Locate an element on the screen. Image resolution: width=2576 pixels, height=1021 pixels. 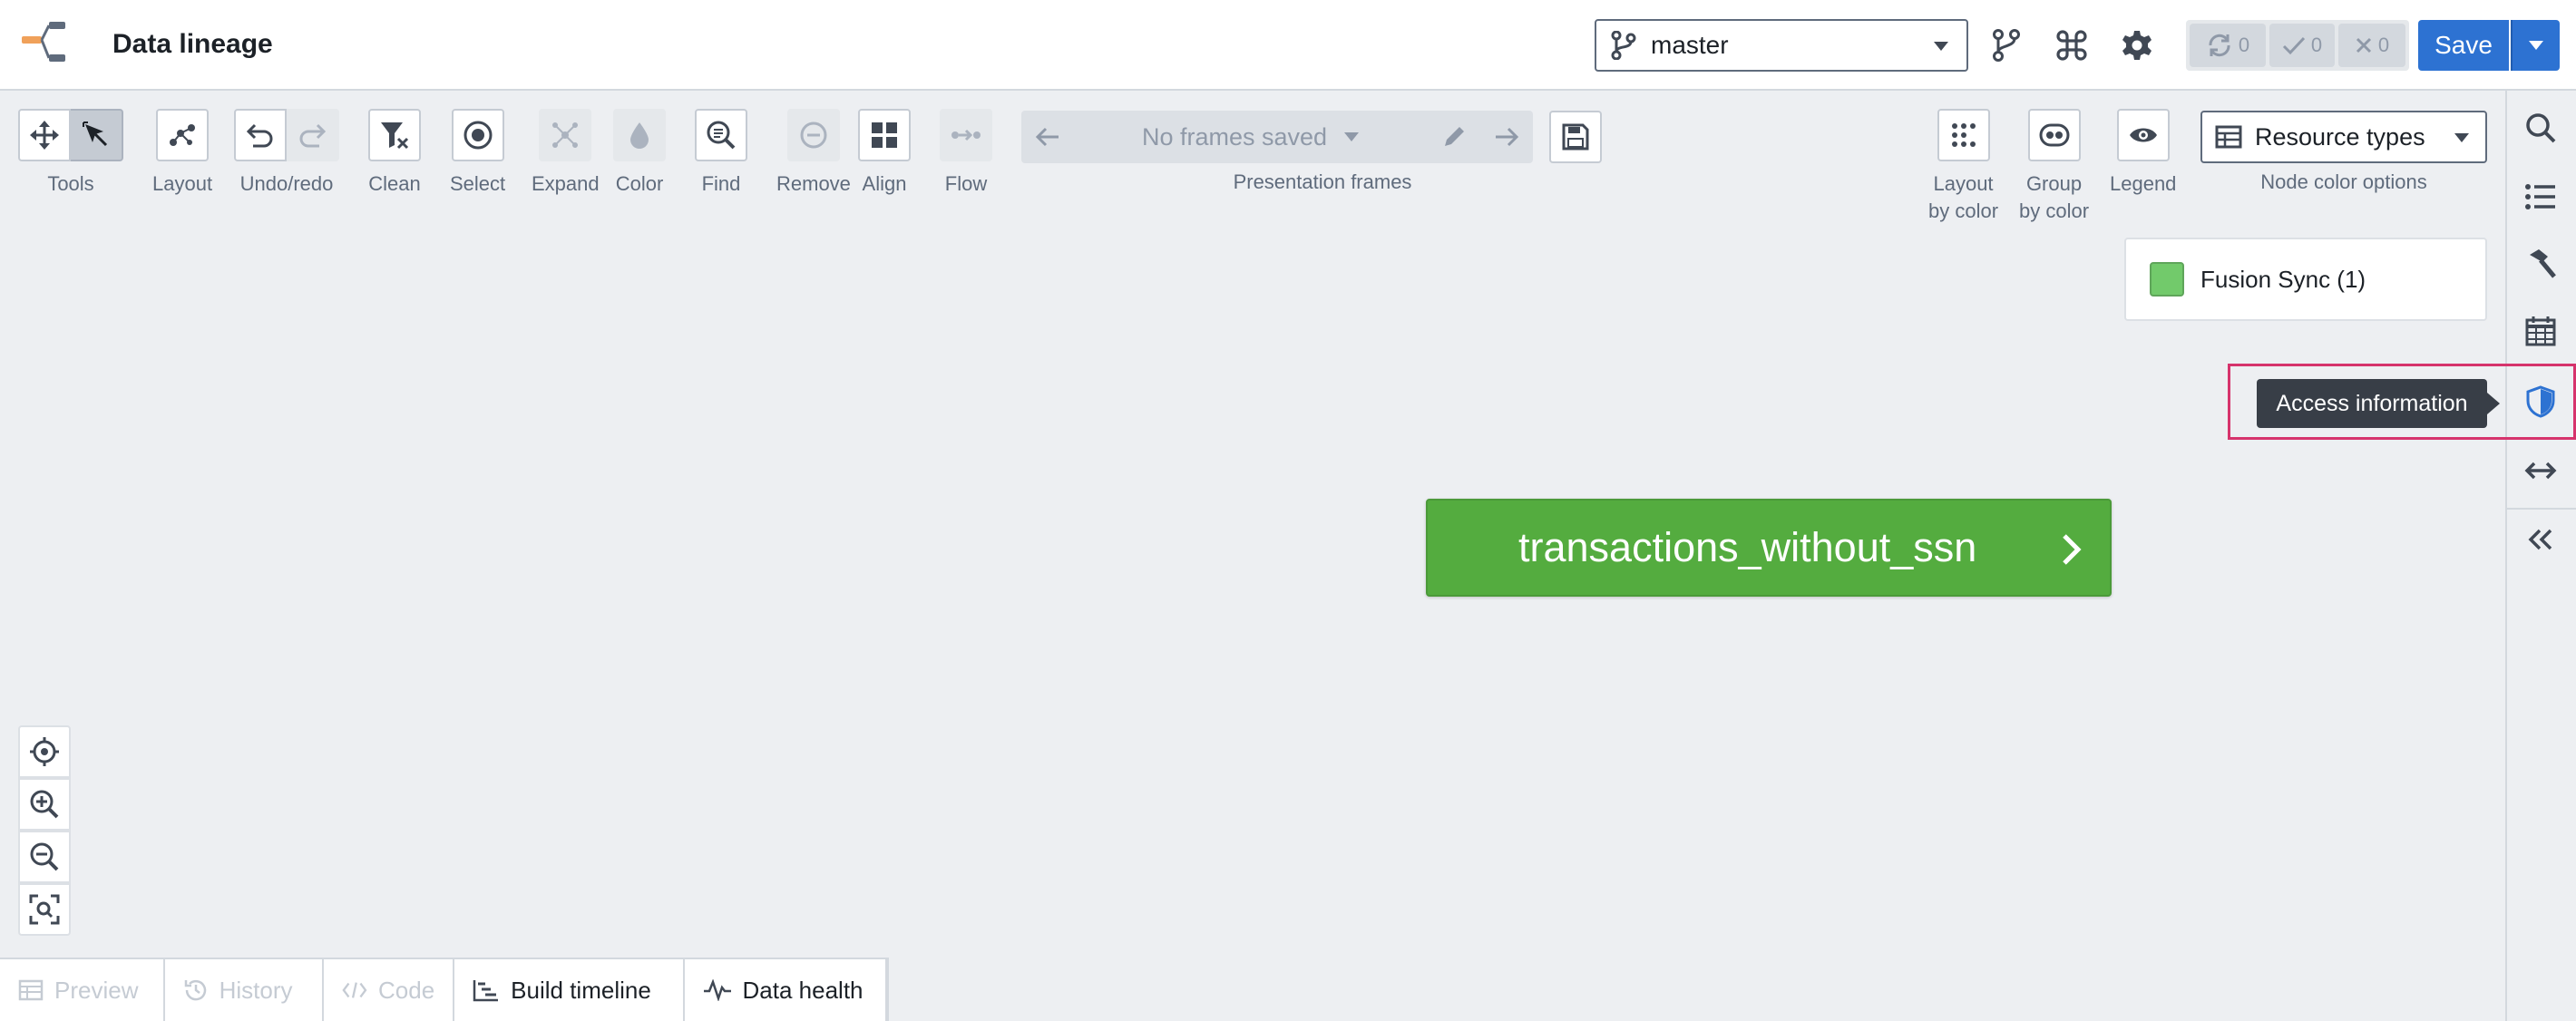
clean-label: Clean is located at coordinates (394, 183).